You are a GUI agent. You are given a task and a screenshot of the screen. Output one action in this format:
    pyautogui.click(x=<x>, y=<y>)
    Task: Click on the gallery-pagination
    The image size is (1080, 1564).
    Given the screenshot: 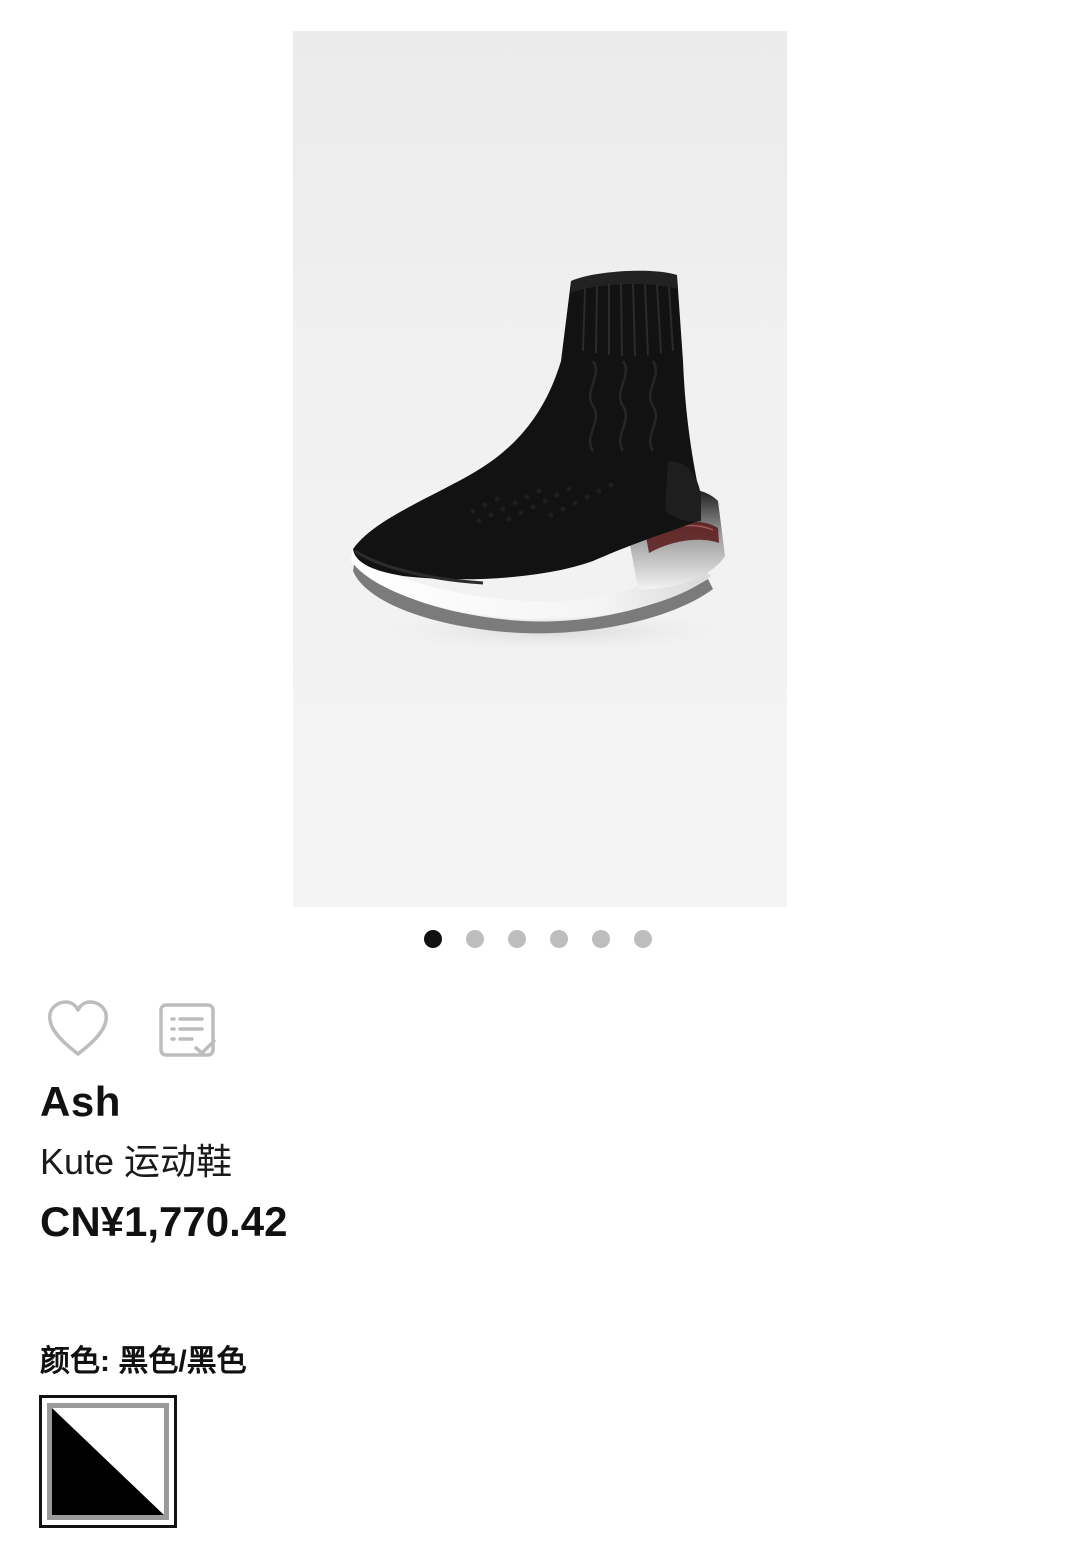 What is the action you would take?
    pyautogui.click(x=538, y=939)
    